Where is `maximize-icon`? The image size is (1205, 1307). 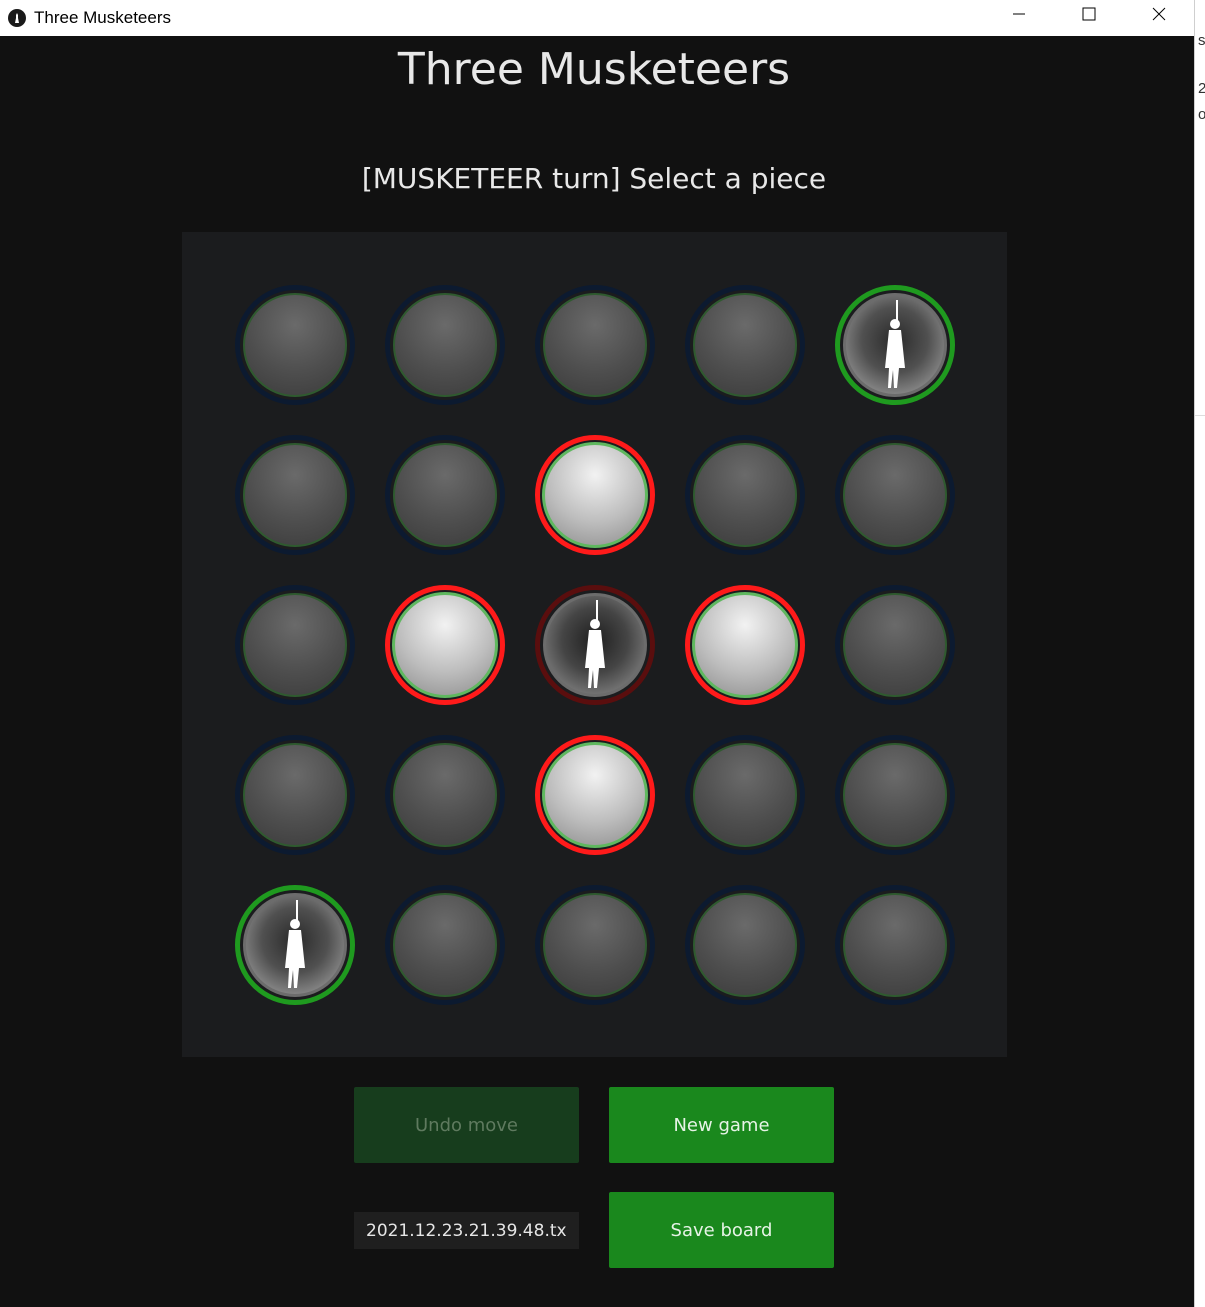 maximize-icon is located at coordinates (1089, 14).